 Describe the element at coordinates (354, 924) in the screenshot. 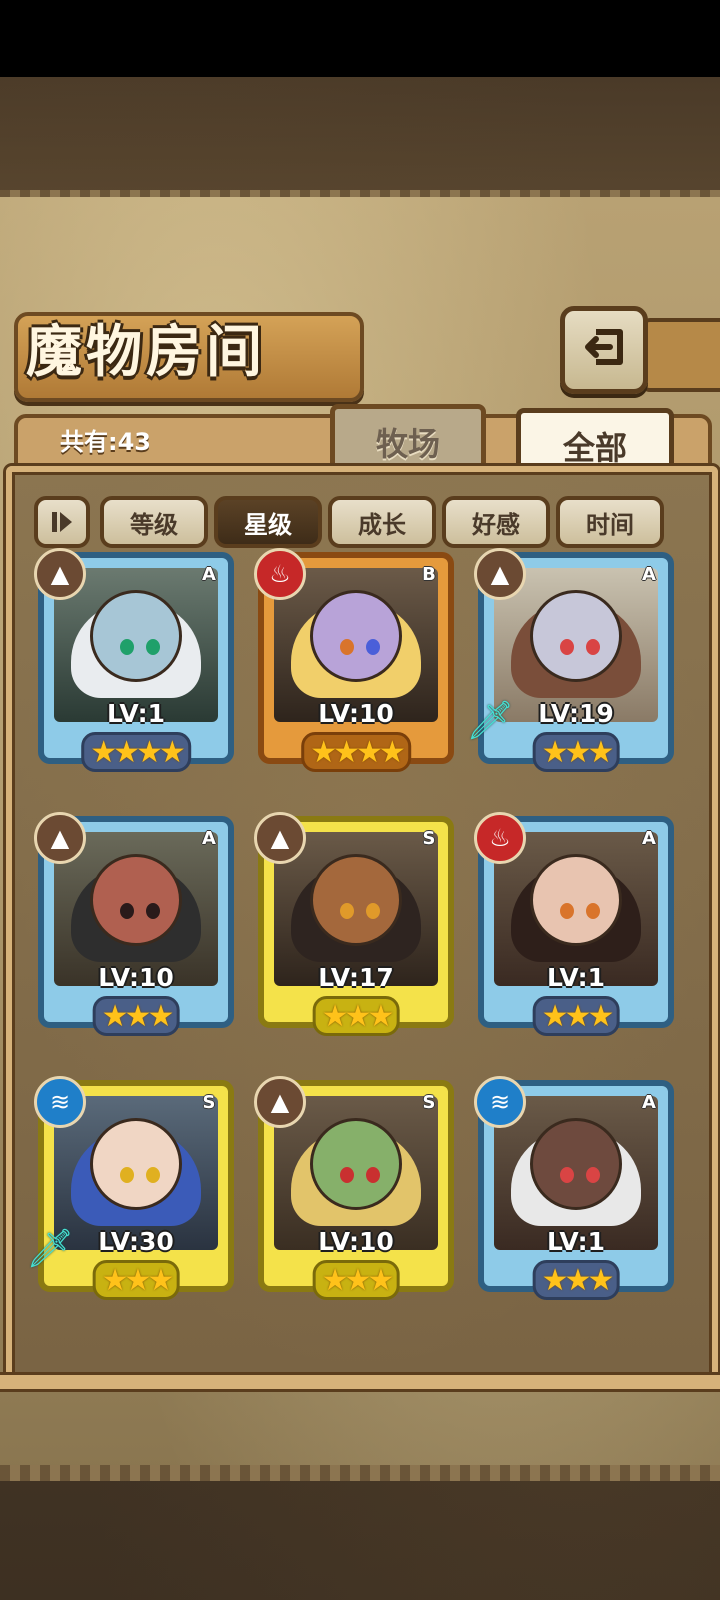

I see `monster-card: ▲ S LV:17 ★★★` at that location.